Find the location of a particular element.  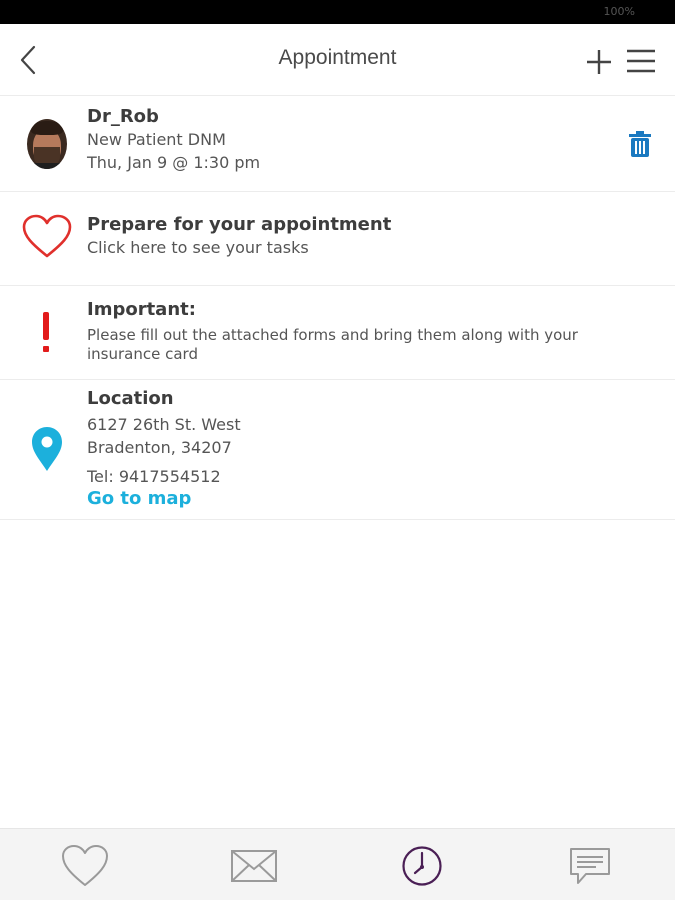

chat-bubble-icon is located at coordinates (590, 866).